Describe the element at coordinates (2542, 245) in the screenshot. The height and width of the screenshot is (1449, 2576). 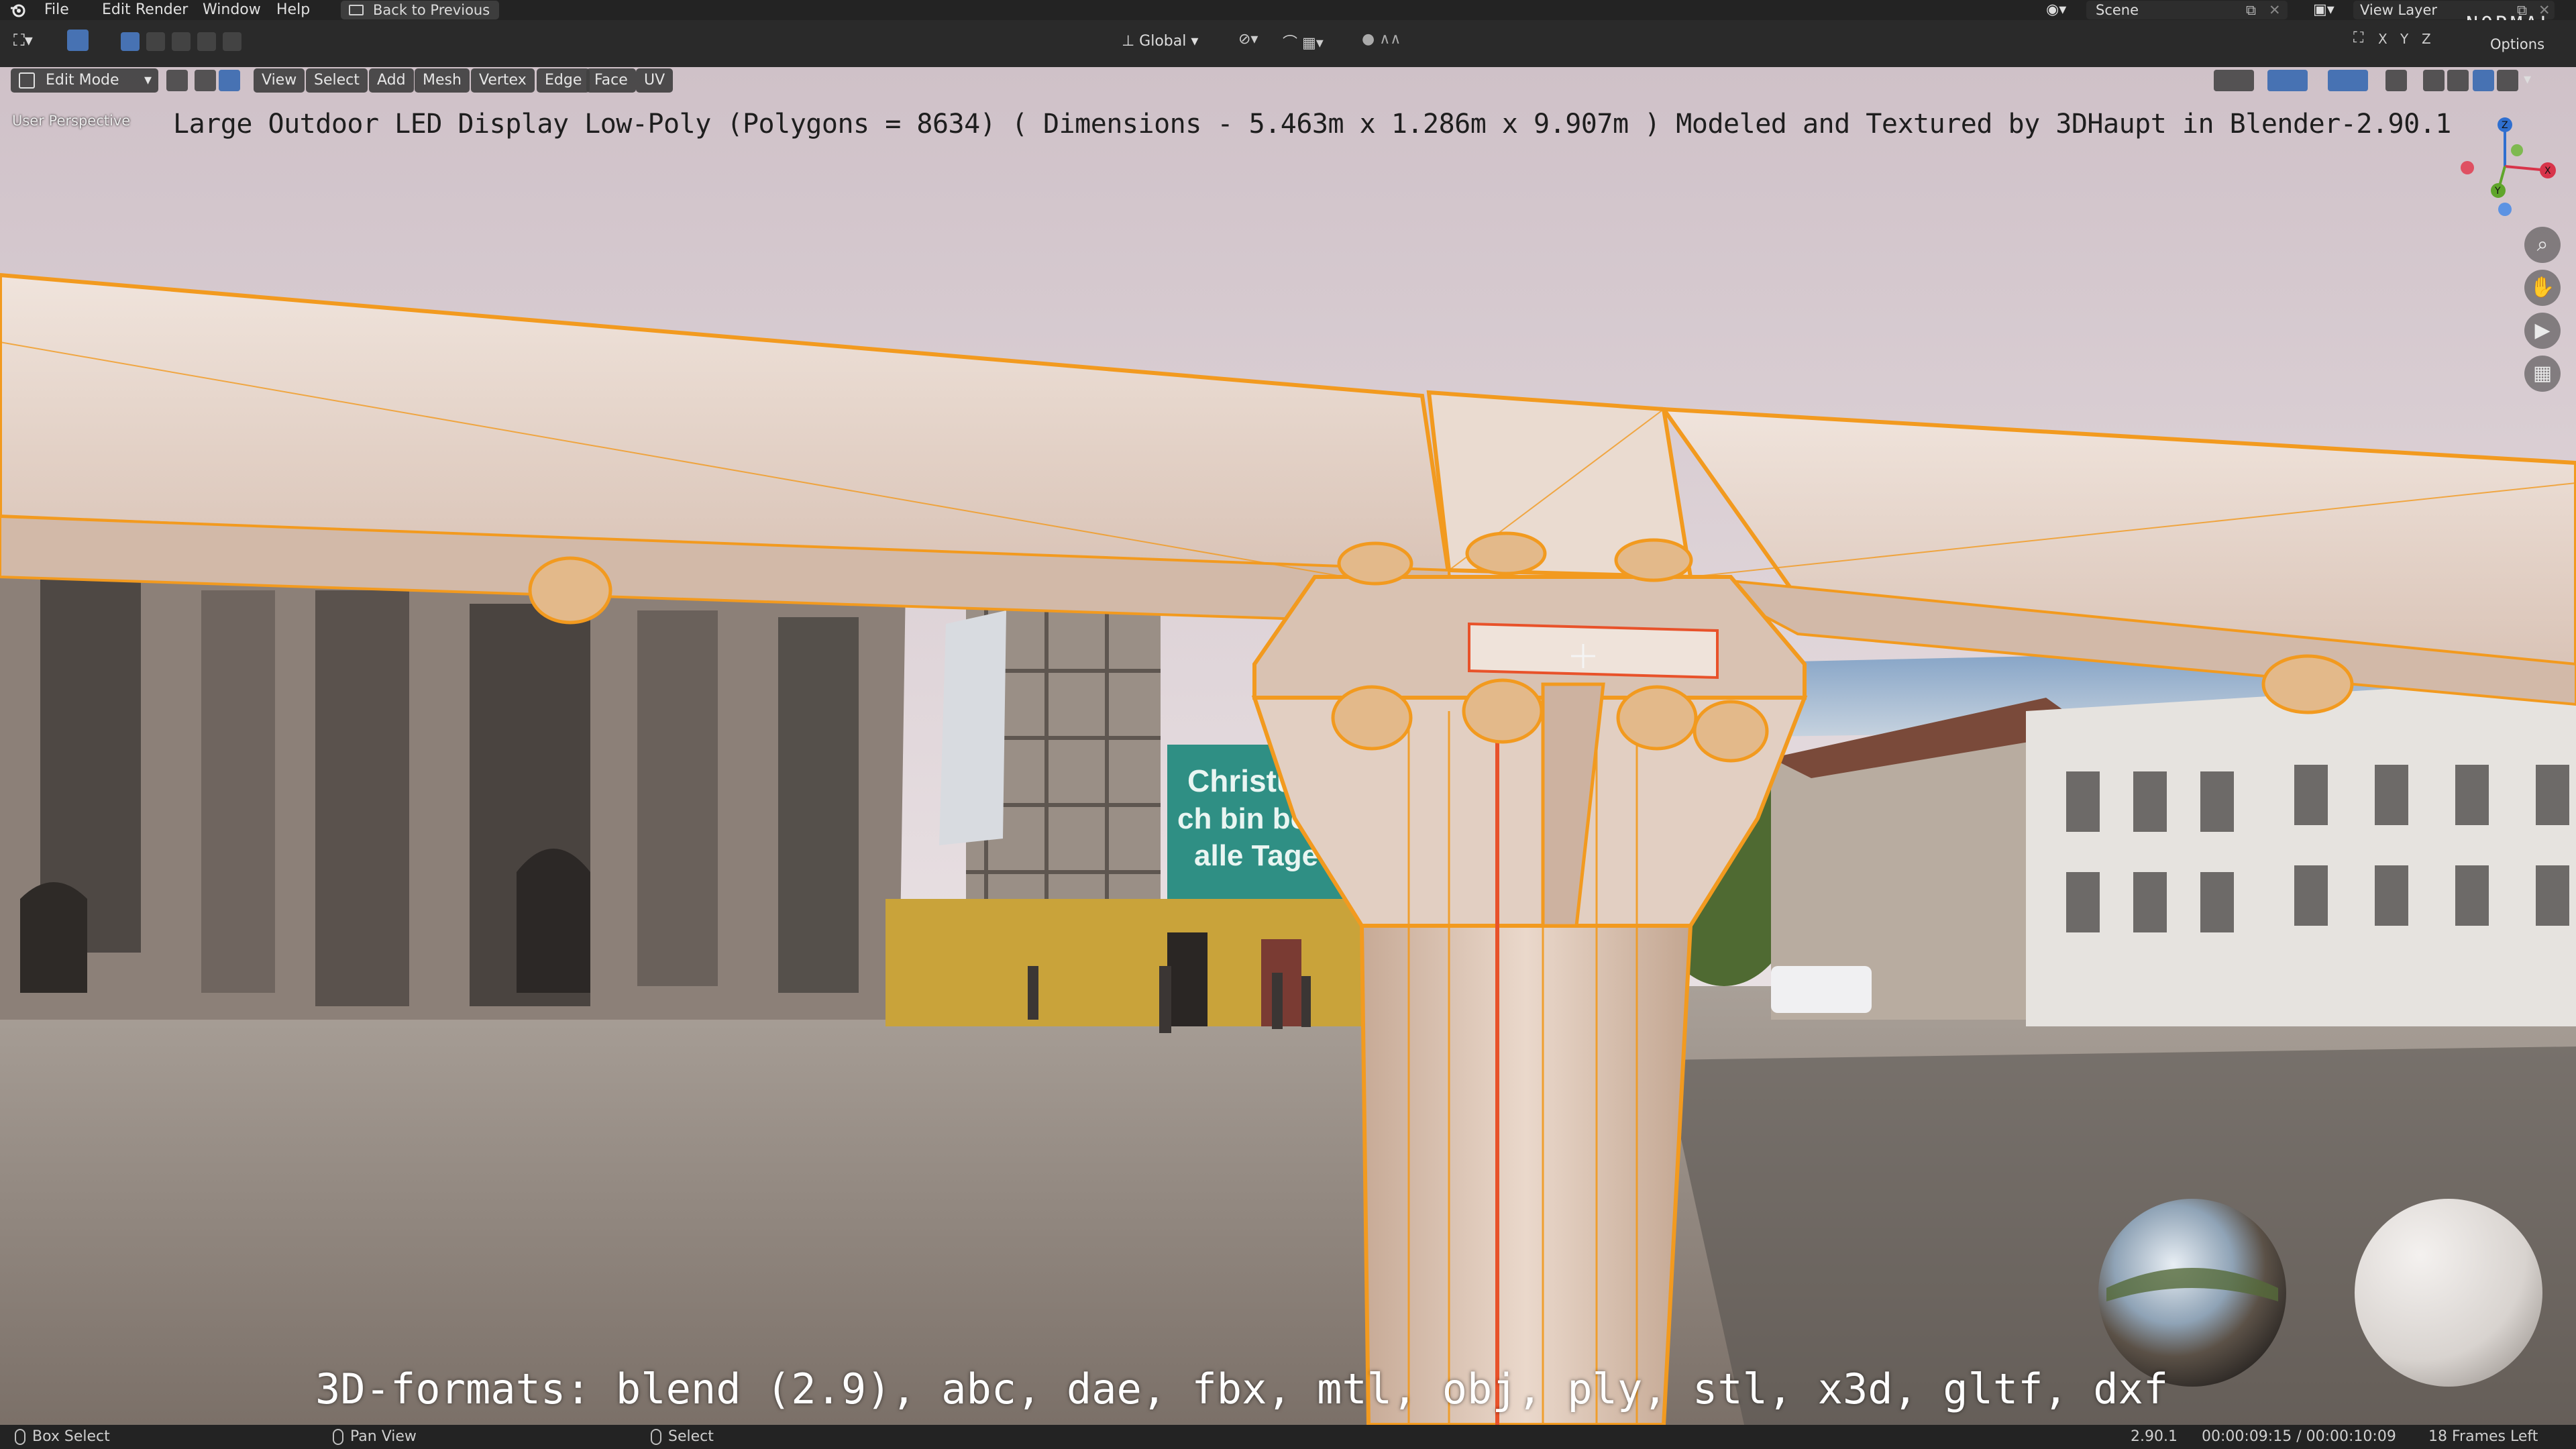
I see `zoom-icon: ⌕` at that location.